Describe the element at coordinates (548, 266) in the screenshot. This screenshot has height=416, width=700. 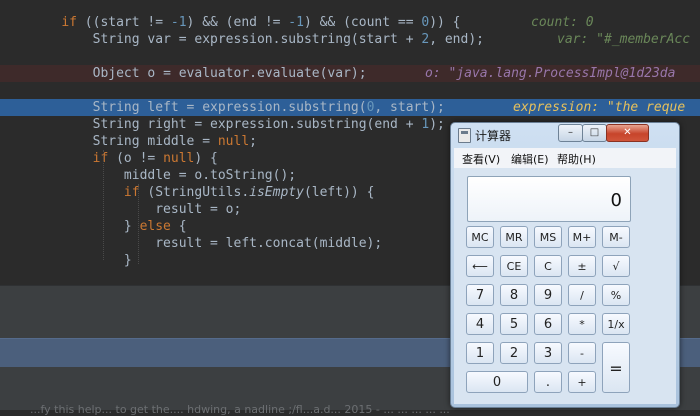
I see `key-c: C` at that location.